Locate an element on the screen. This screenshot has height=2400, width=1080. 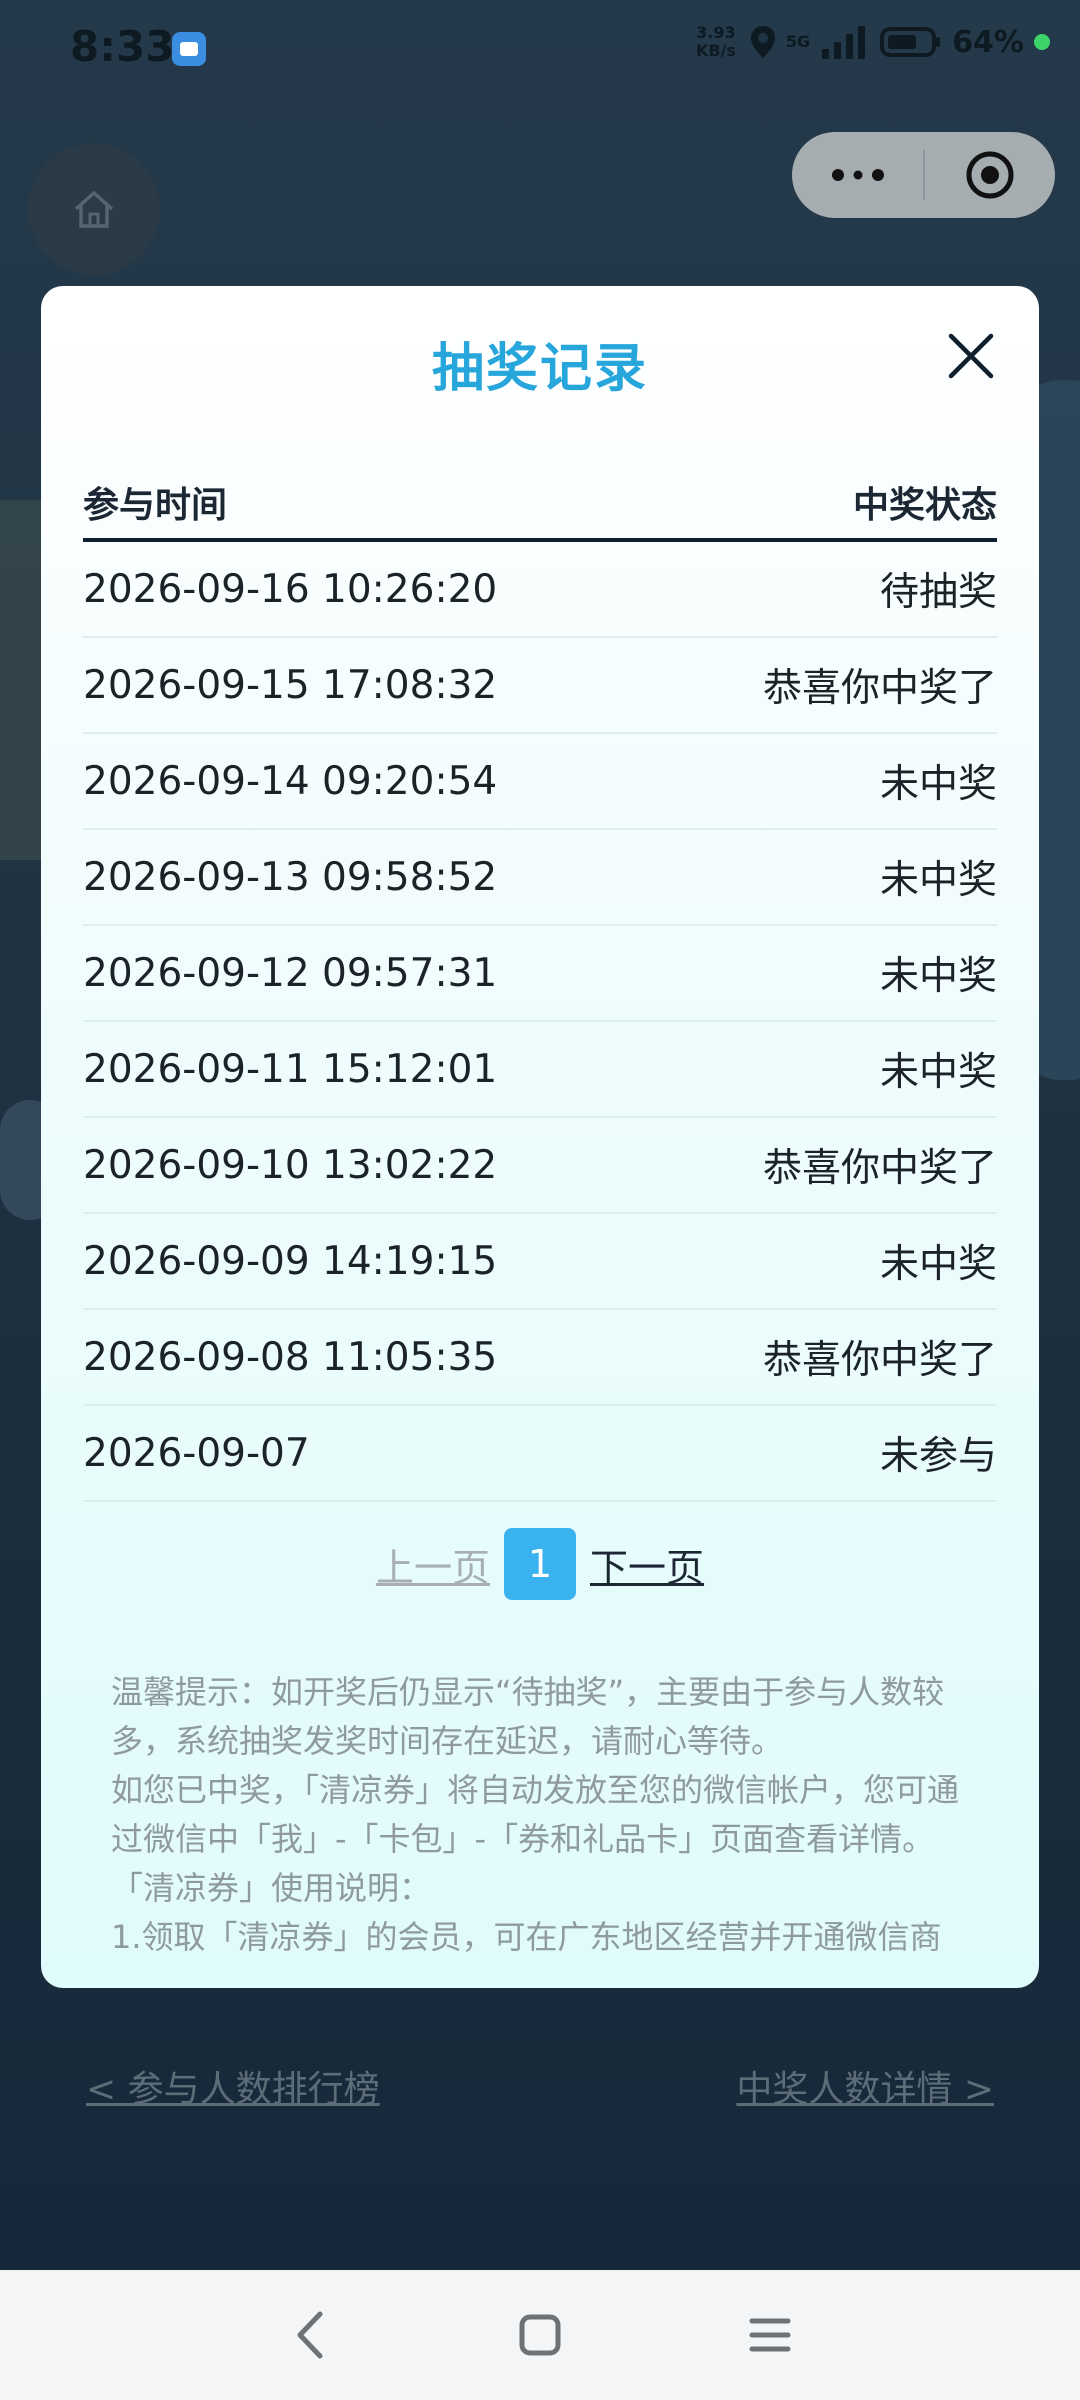
column-header-status: 中奖状态 is located at coordinates (924, 505).